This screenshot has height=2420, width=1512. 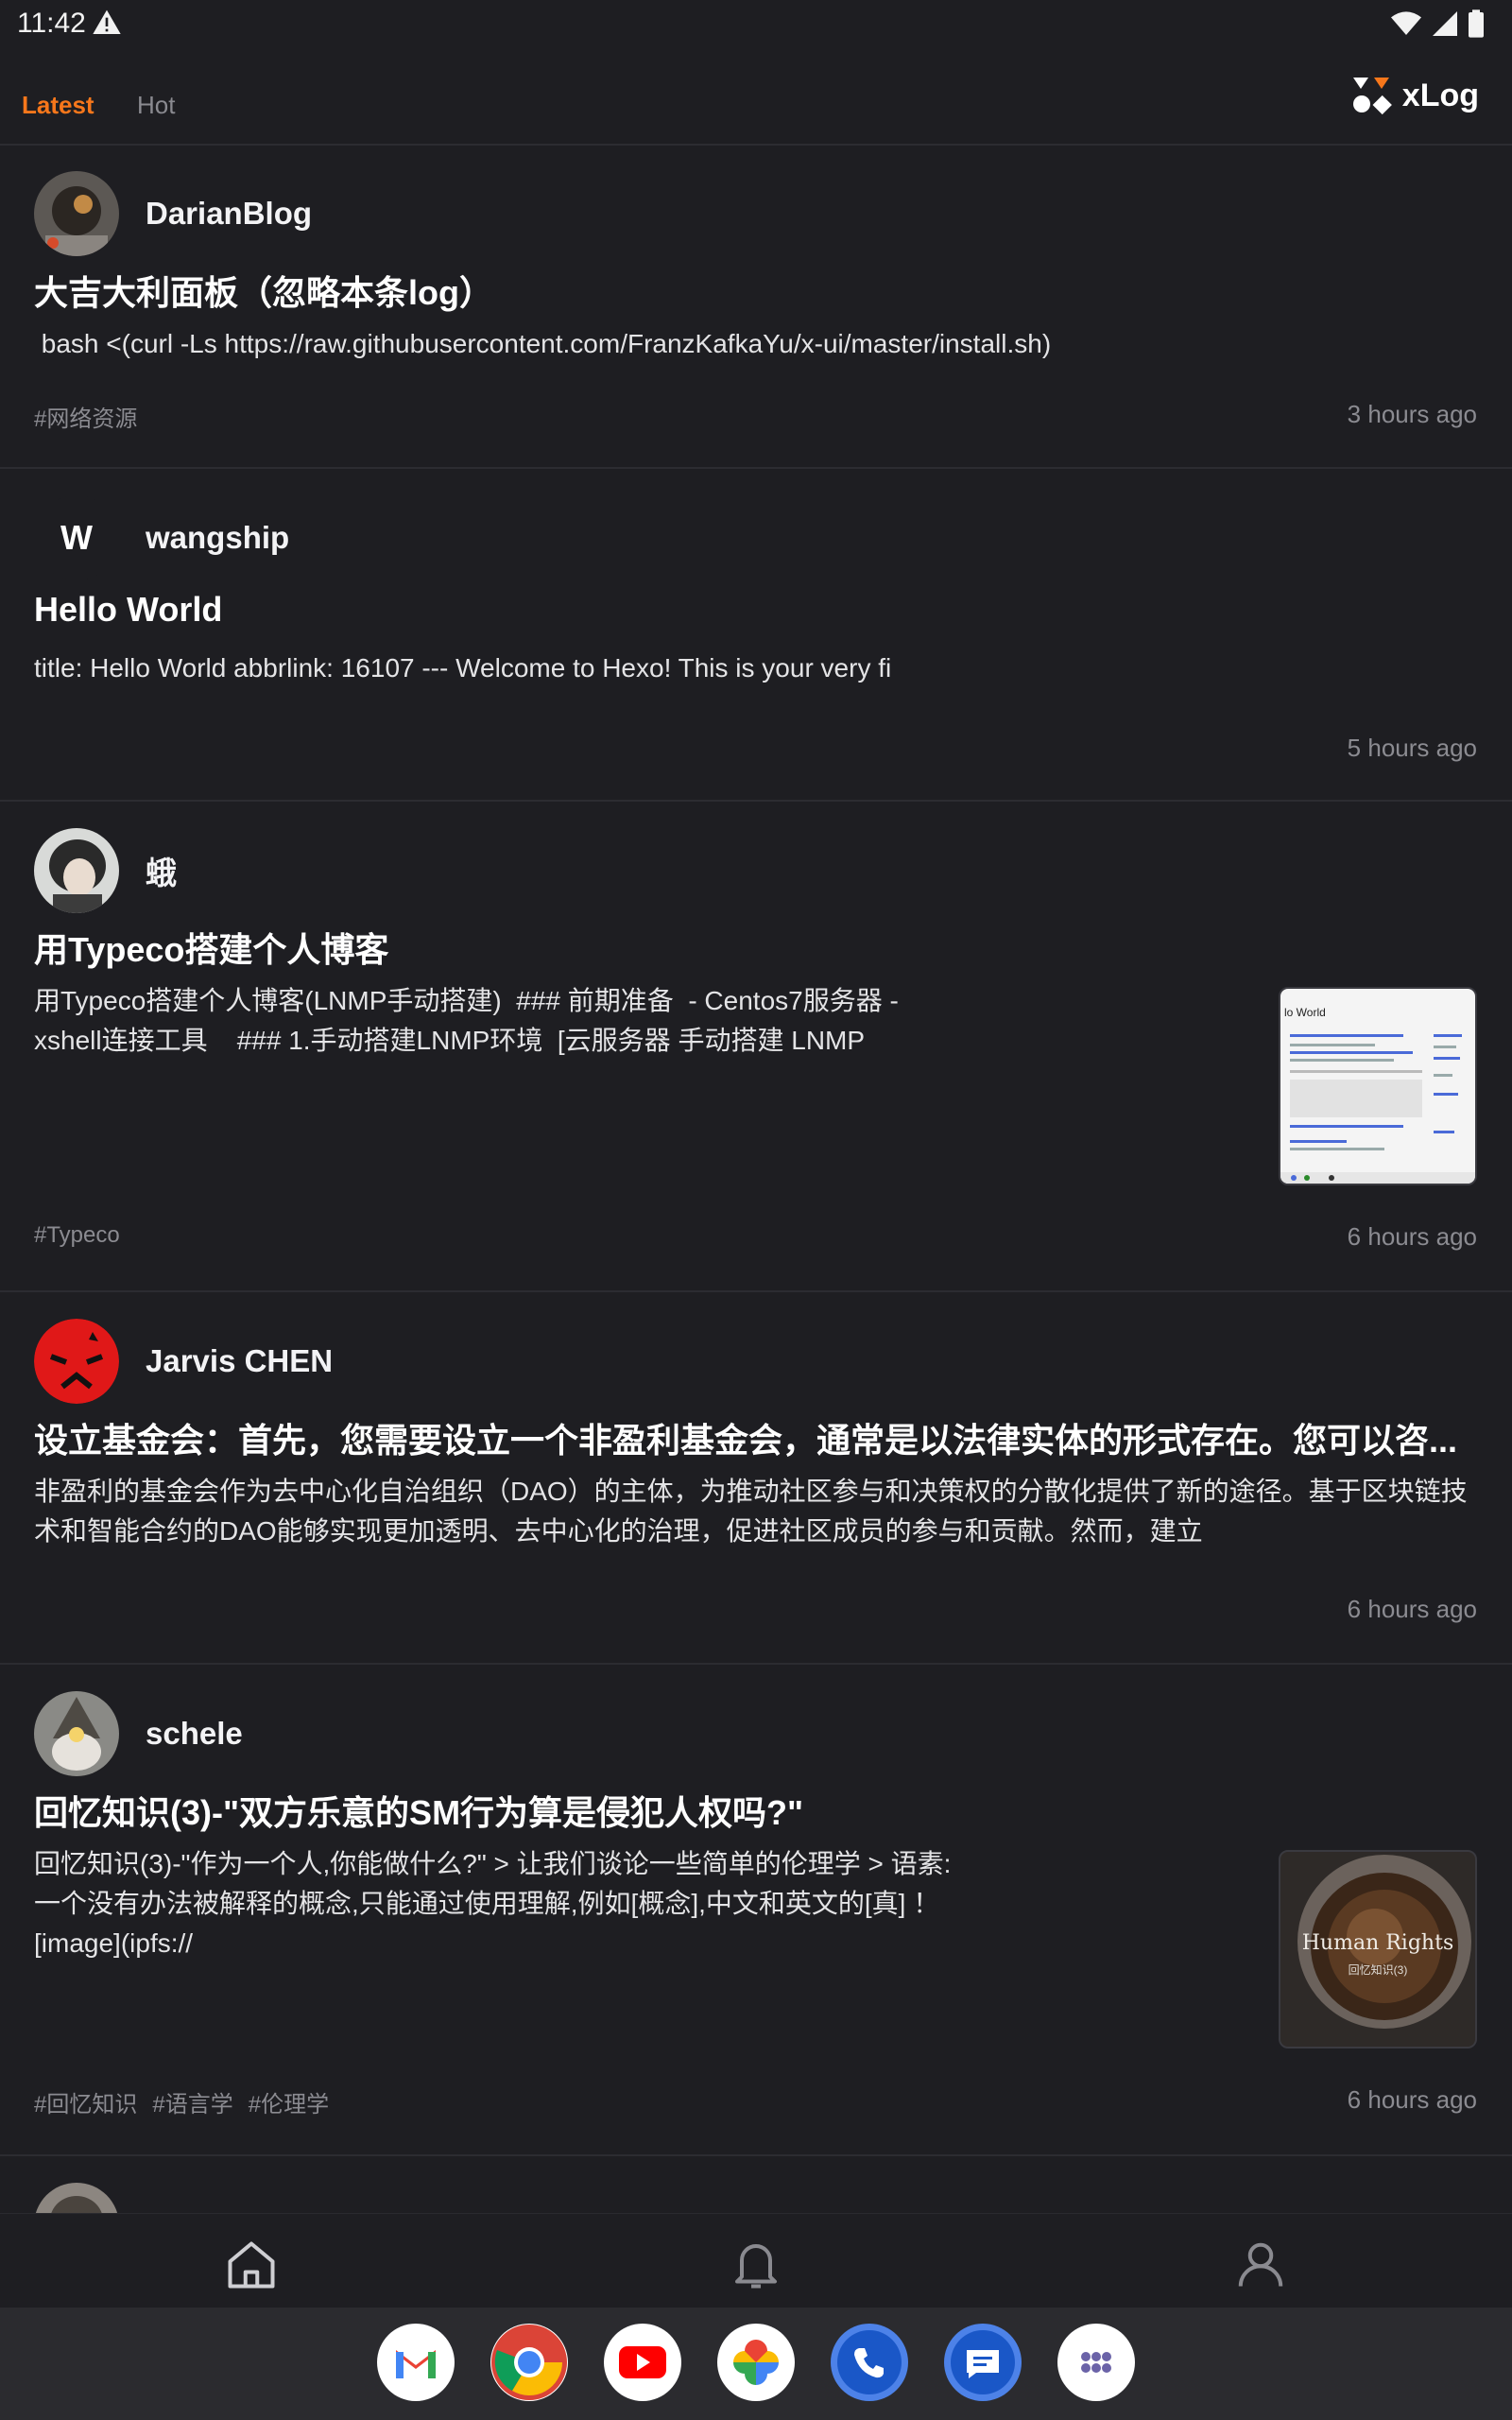 I want to click on post-title: 大吉大利面板（忽略本条log）, so click(x=263, y=290).